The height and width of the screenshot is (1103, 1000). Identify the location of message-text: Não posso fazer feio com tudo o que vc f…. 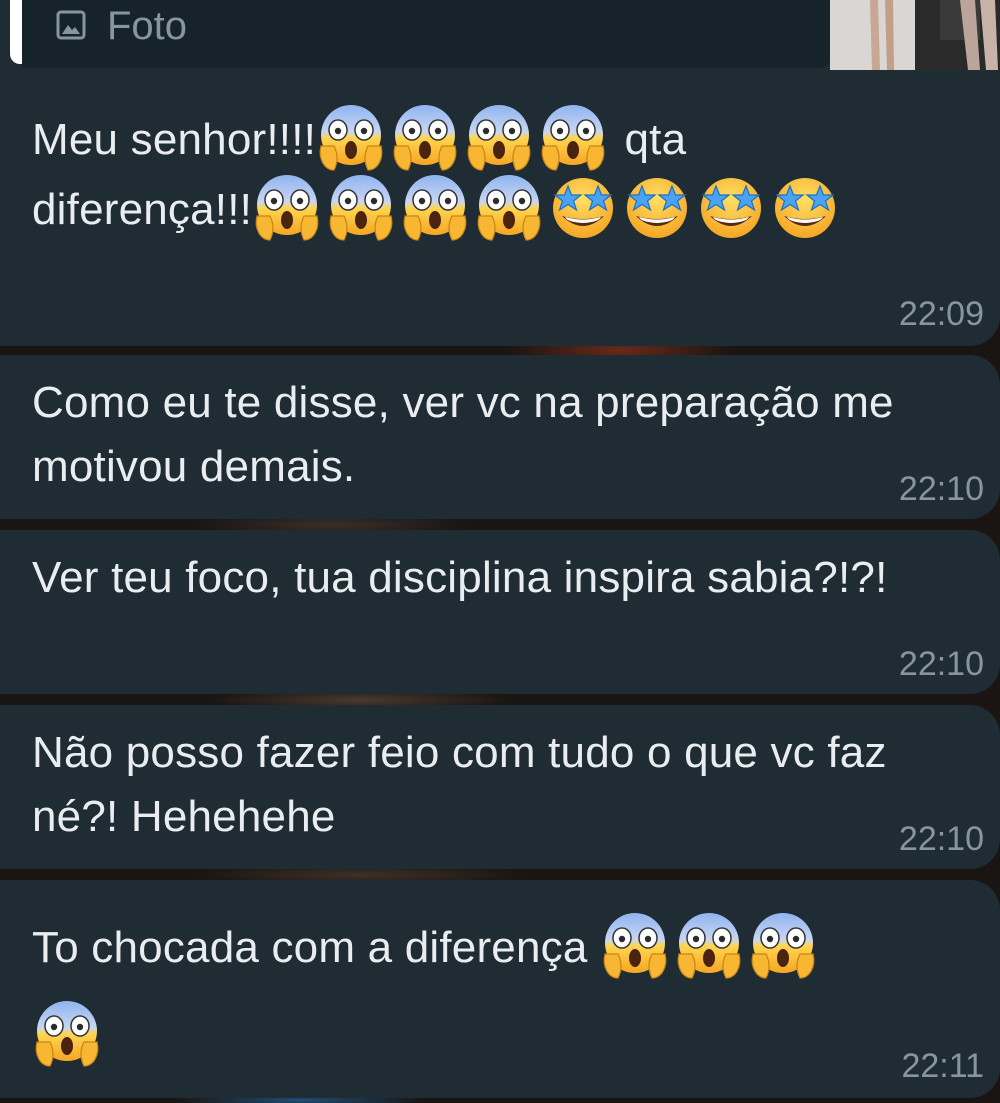
(459, 784).